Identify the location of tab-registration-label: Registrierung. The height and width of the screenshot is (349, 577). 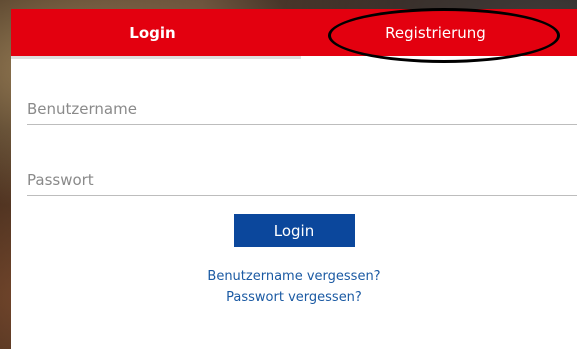
(435, 32).